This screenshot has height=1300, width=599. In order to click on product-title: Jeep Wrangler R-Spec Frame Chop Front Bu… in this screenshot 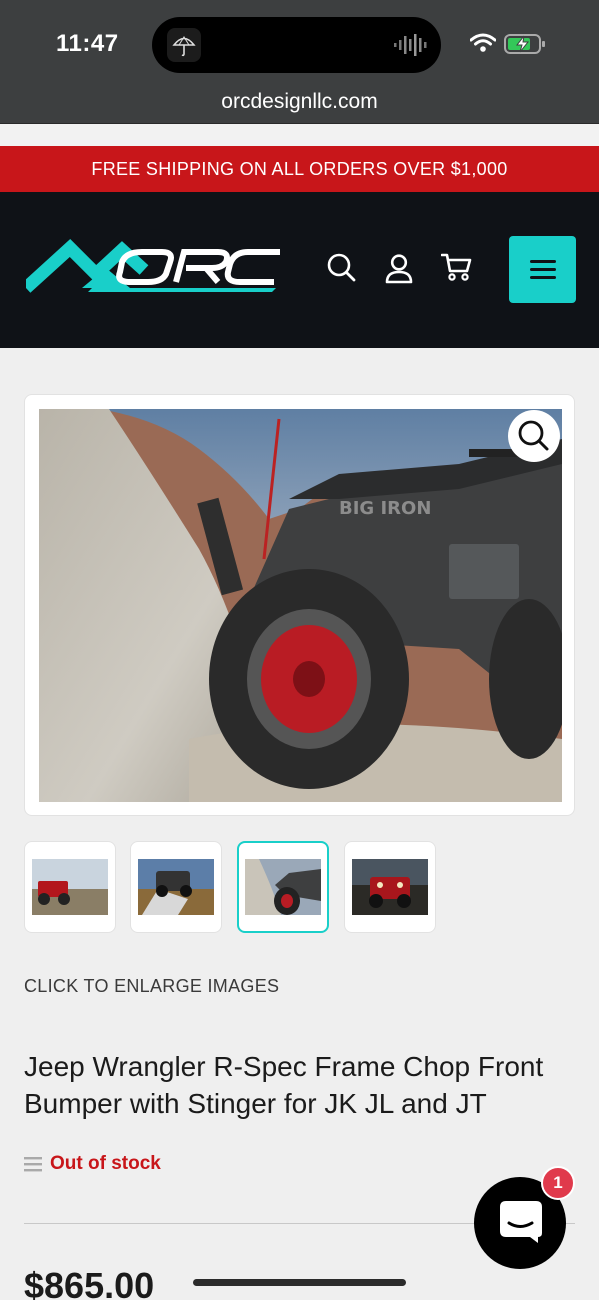, I will do `click(284, 1085)`.